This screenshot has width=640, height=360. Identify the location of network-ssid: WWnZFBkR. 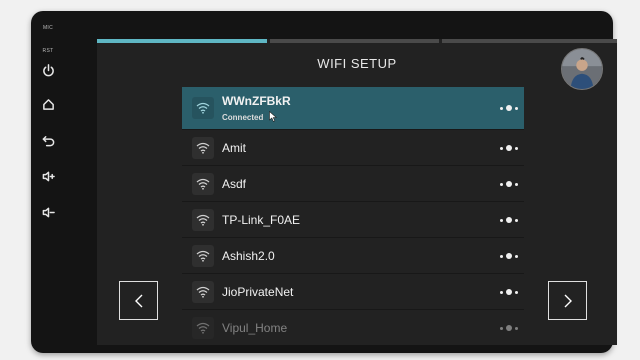
(256, 101).